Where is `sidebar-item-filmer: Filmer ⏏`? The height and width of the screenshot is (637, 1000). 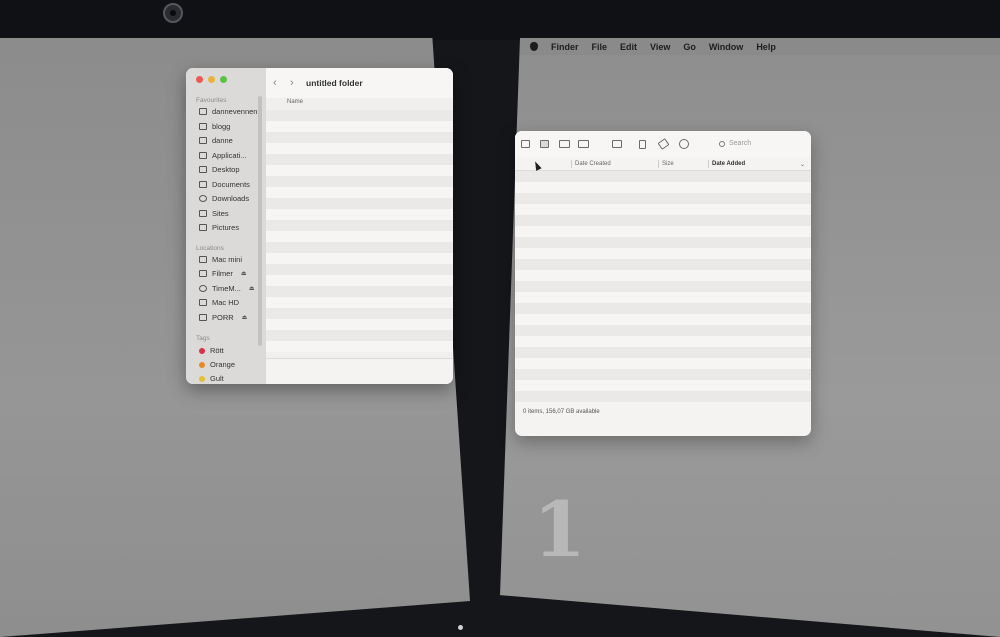 sidebar-item-filmer: Filmer ⏏ is located at coordinates (223, 273).